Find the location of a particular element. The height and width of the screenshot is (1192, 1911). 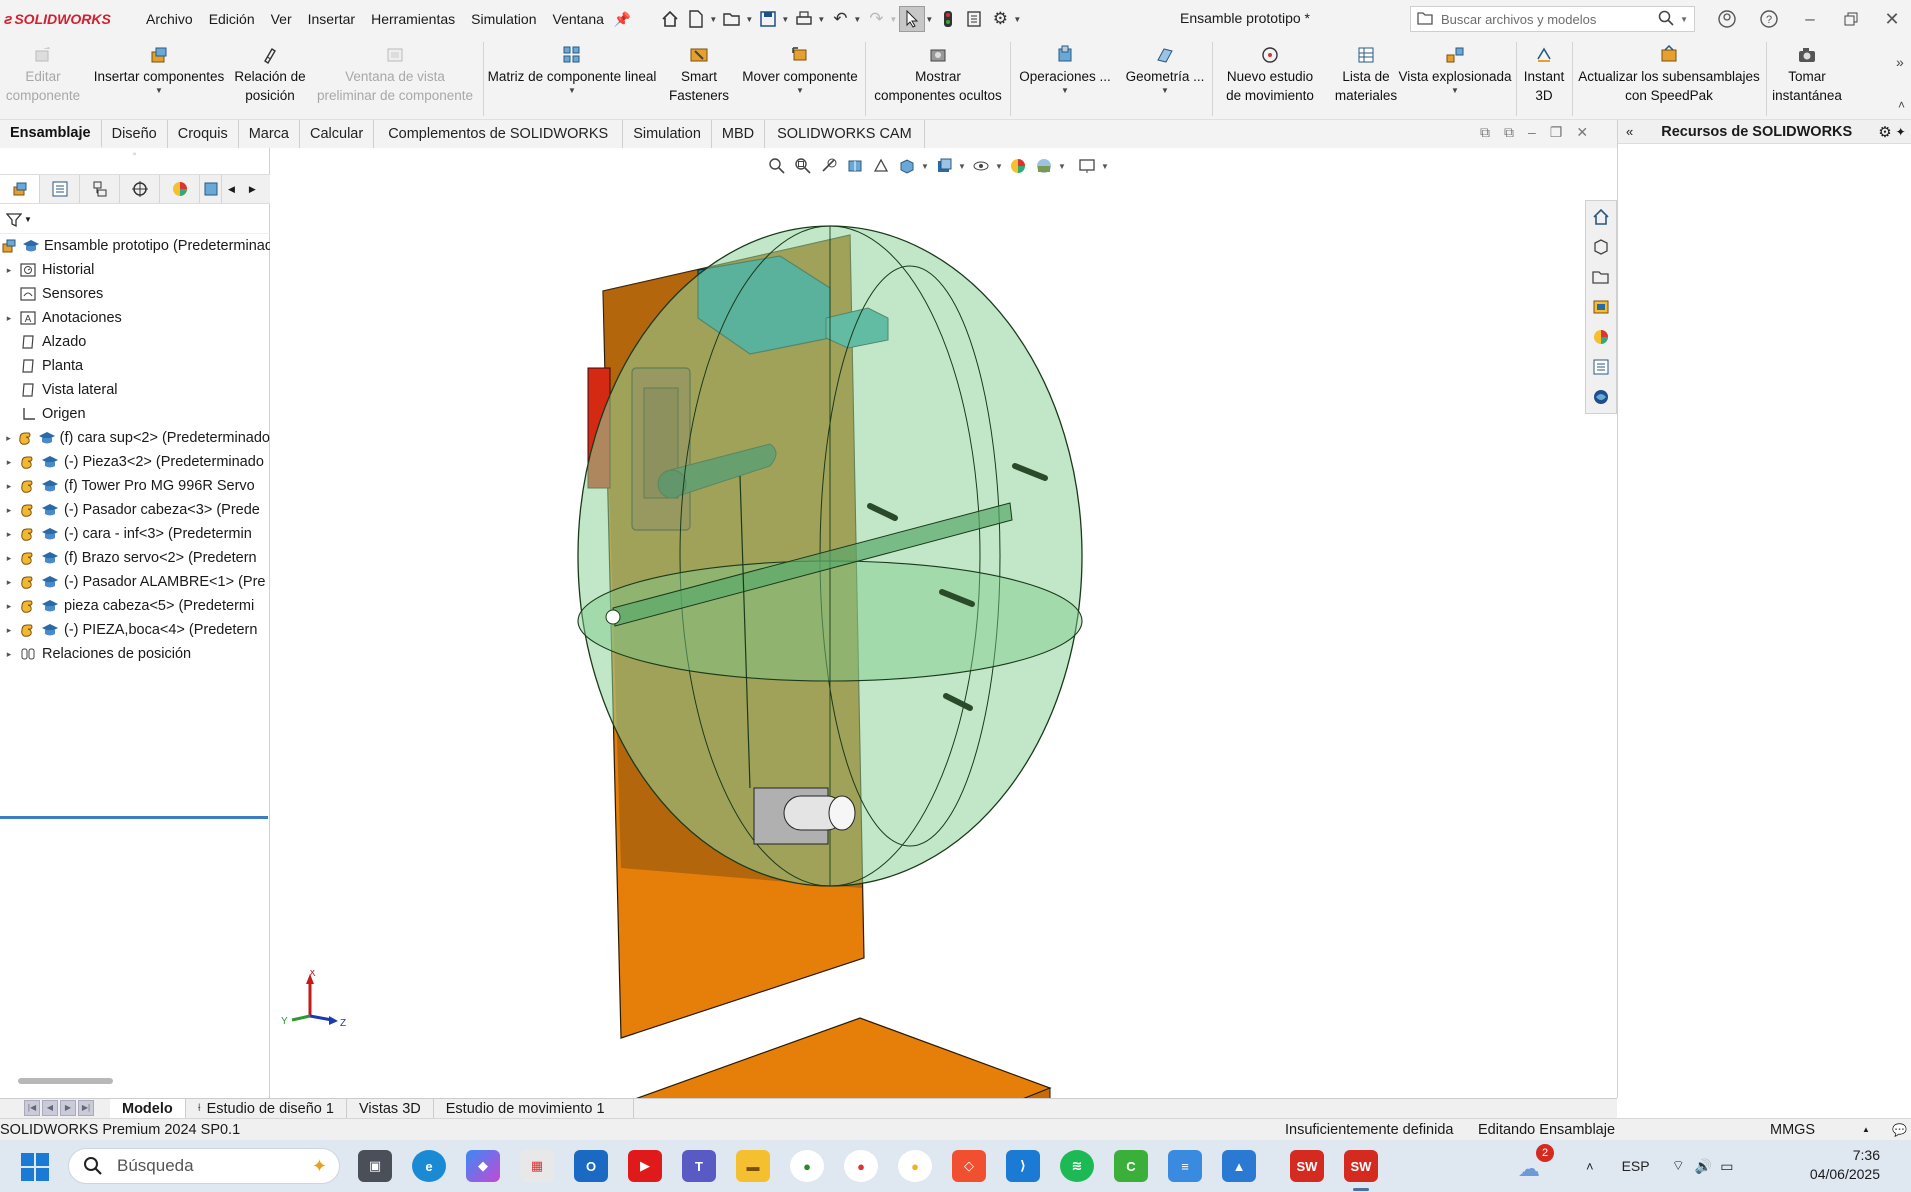

save-icon is located at coordinates (768, 19).